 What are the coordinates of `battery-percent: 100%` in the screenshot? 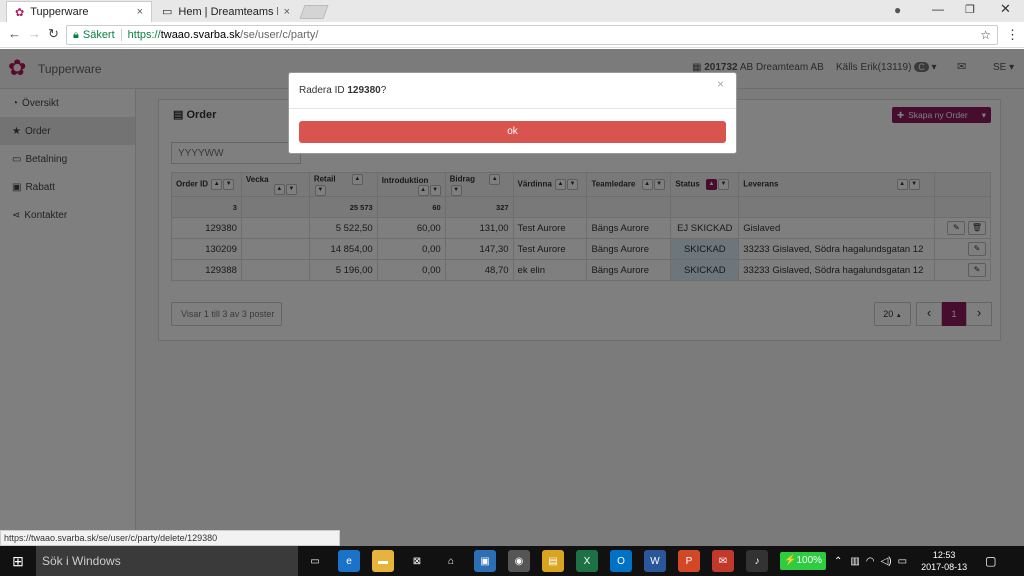 It's located at (809, 560).